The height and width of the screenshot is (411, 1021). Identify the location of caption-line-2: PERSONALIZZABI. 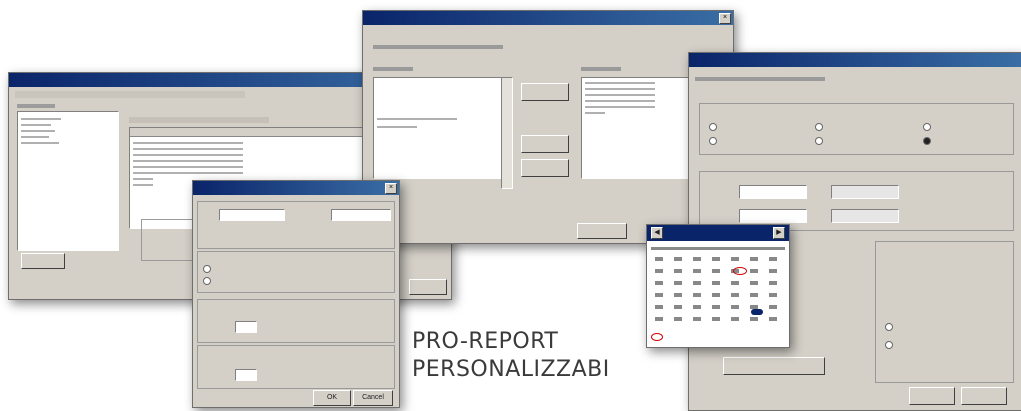
(511, 369).